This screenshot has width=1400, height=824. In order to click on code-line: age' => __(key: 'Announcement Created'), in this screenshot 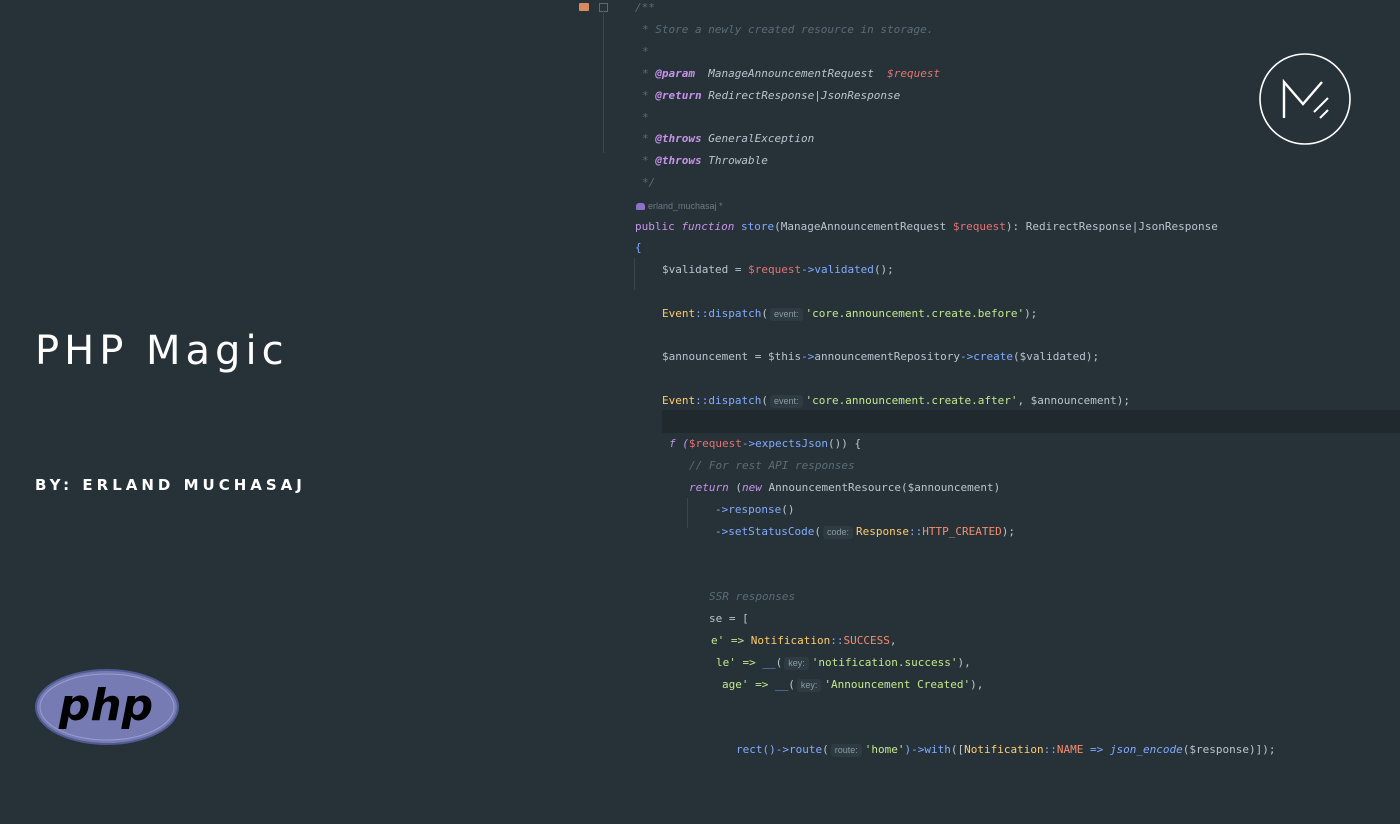, I will do `click(853, 685)`.